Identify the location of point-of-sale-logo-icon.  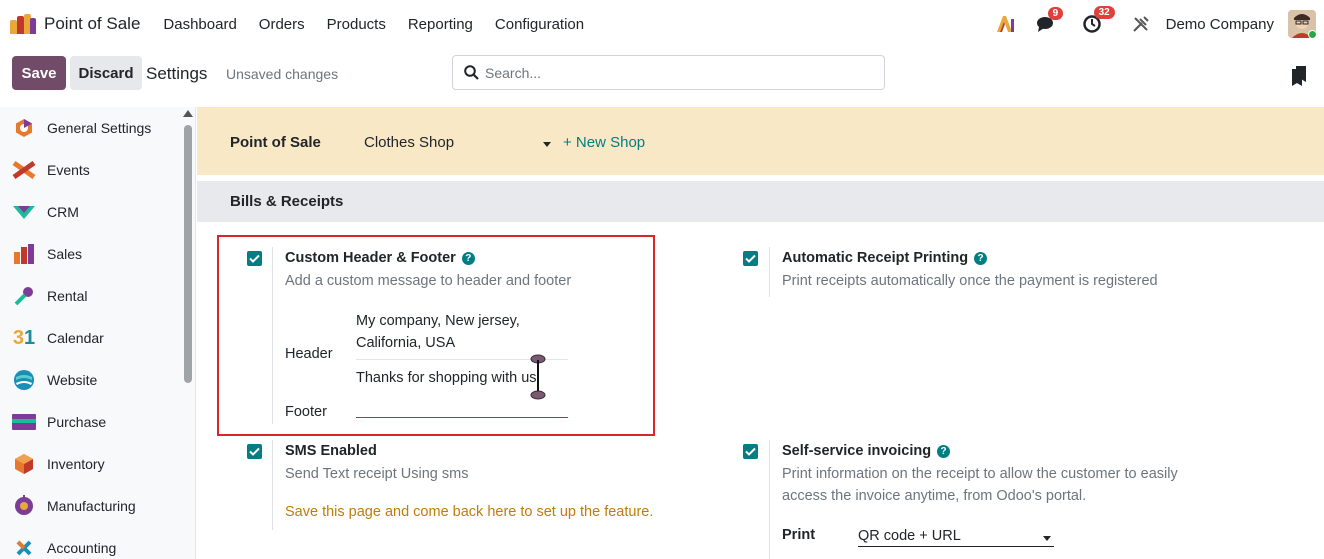
(23, 24).